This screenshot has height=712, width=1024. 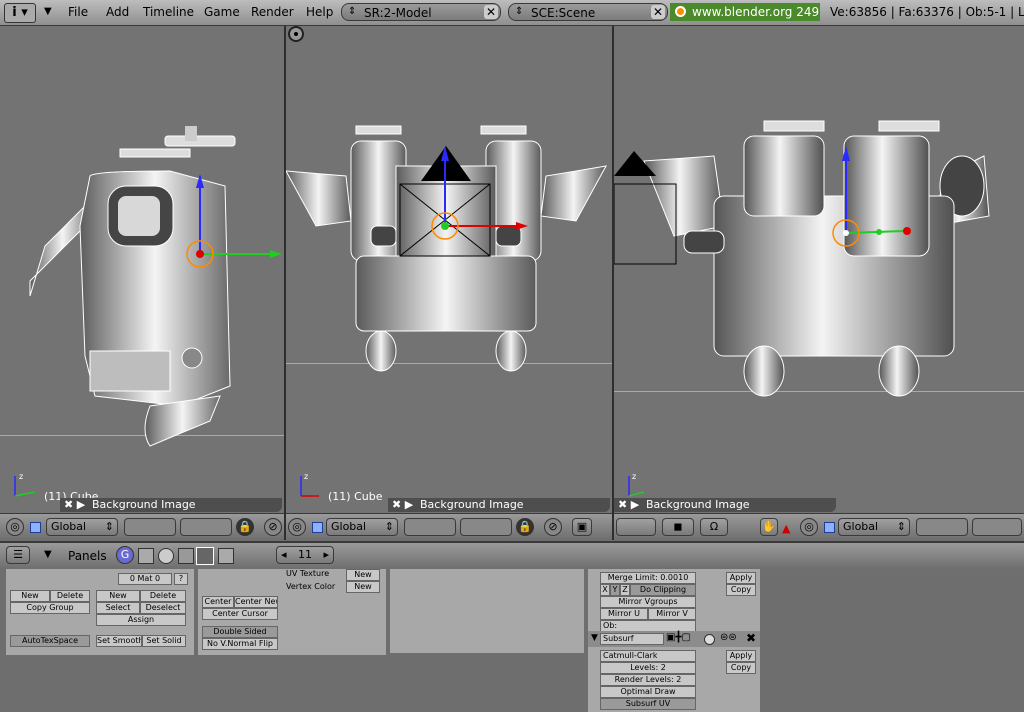 I want to click on info-icon: i ▾, so click(x=20, y=13).